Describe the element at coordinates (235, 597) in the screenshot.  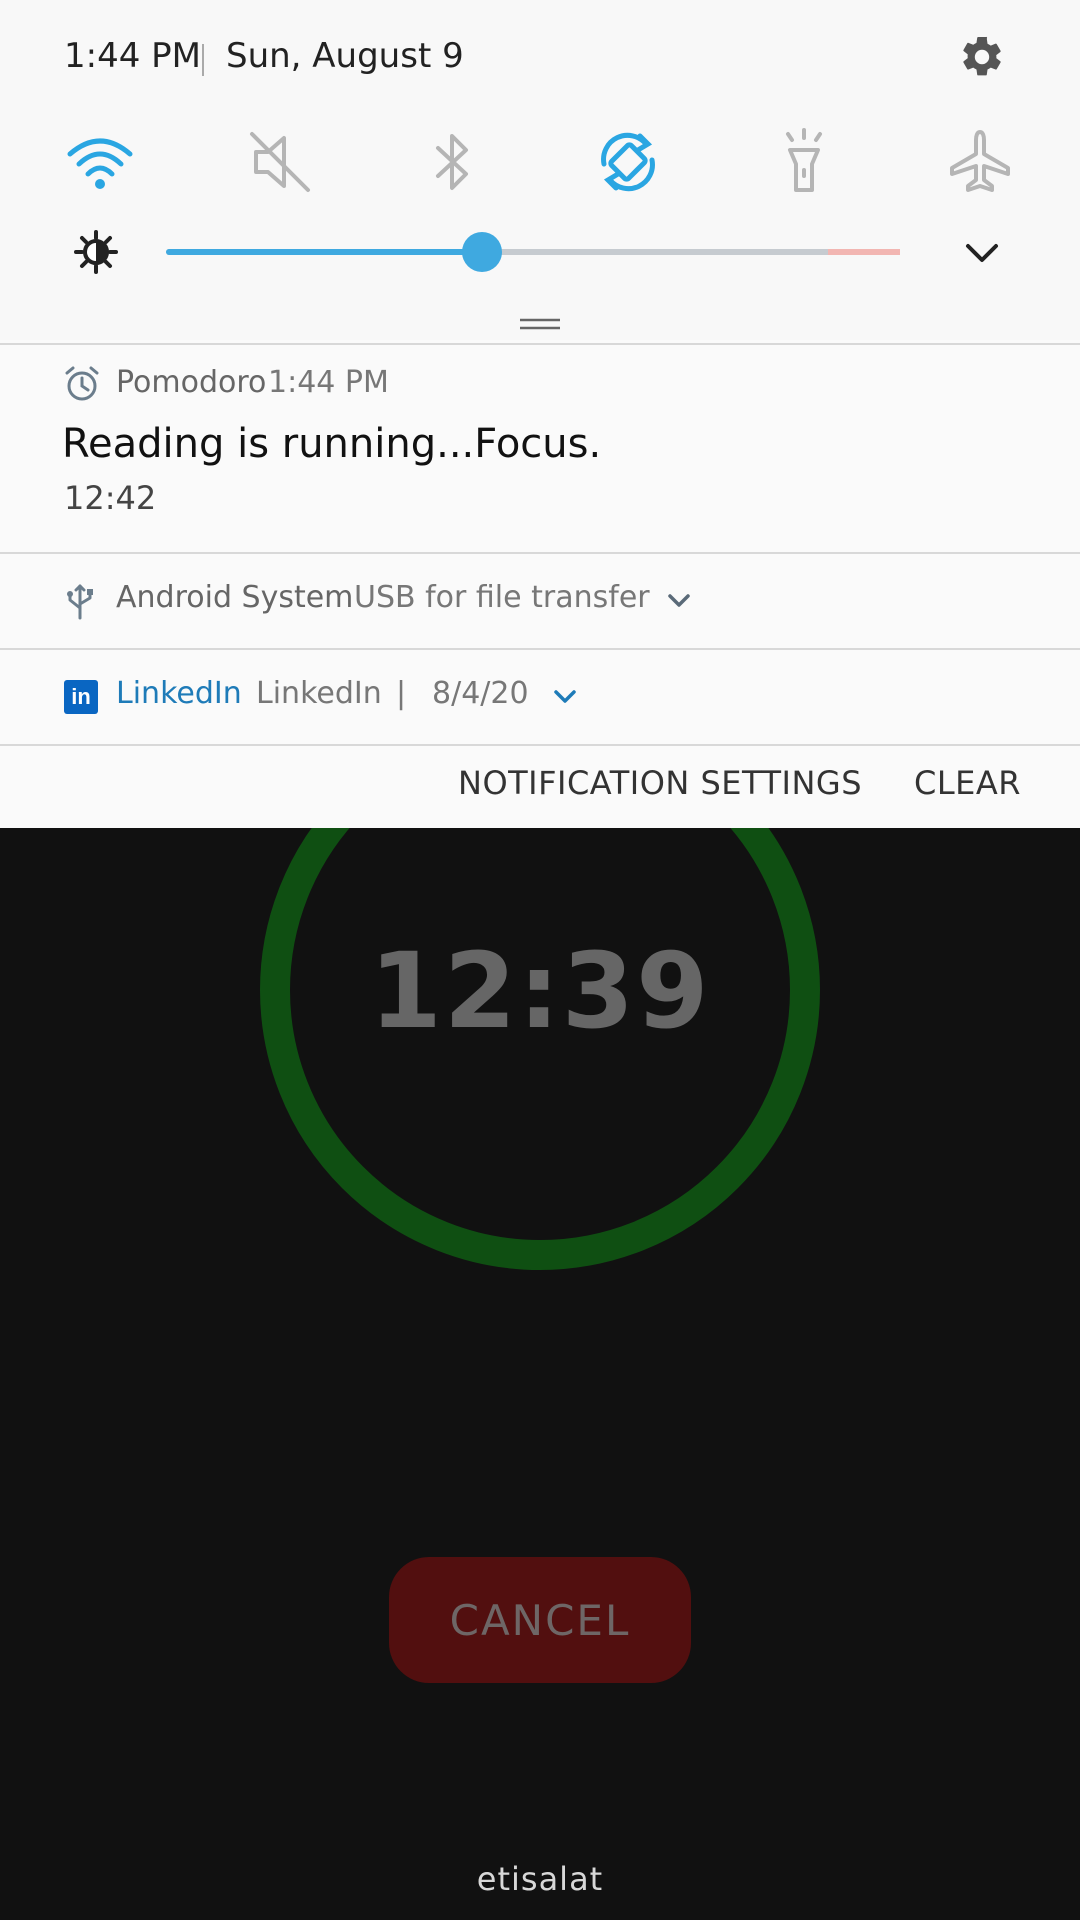
I see `notification-app-name: Android System` at that location.